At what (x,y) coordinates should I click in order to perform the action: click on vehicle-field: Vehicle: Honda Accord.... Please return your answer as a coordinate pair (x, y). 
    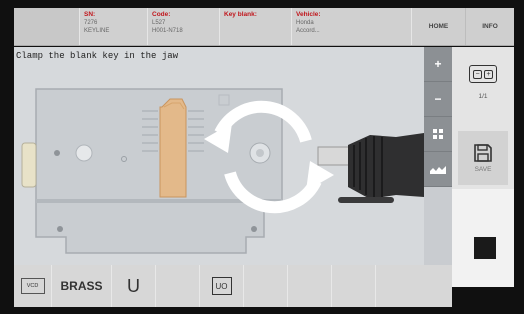
    Looking at the image, I should click on (352, 26).